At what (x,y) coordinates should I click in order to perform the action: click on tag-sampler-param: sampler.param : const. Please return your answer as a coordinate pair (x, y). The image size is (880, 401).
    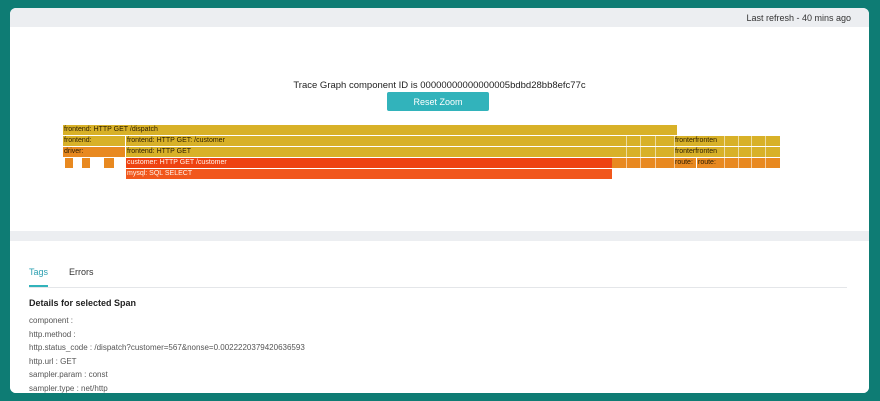
    Looking at the image, I should click on (68, 374).